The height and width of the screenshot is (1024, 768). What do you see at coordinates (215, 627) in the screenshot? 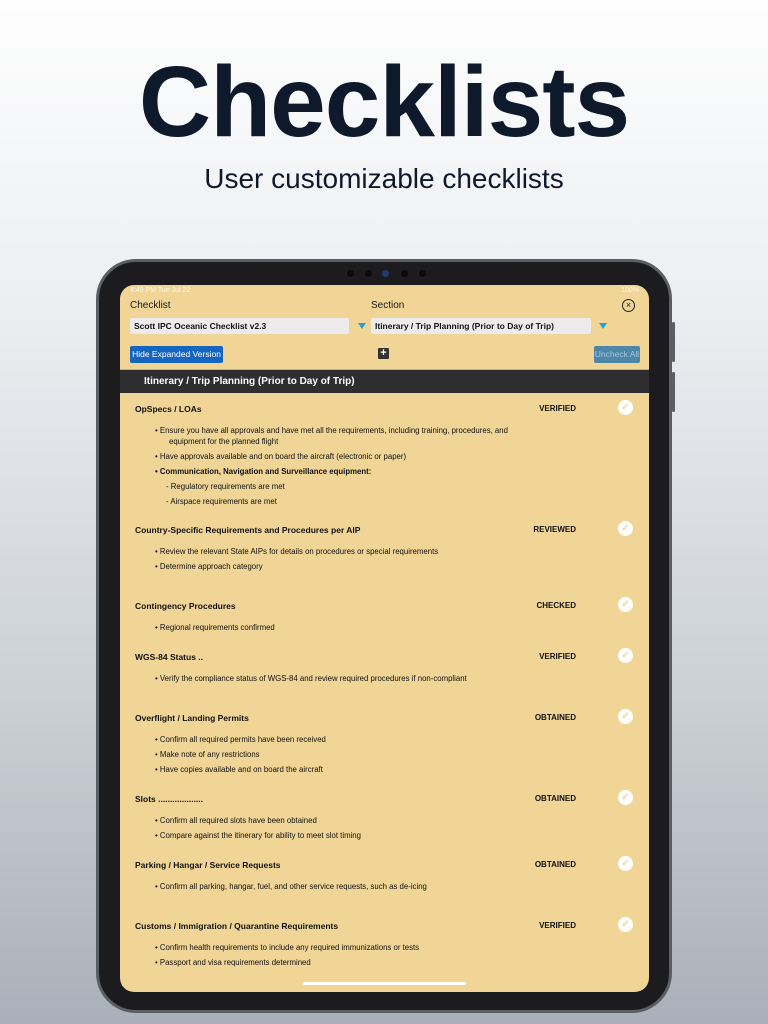
I see `item-bullet: • Regional requirements confirmed` at bounding box center [215, 627].